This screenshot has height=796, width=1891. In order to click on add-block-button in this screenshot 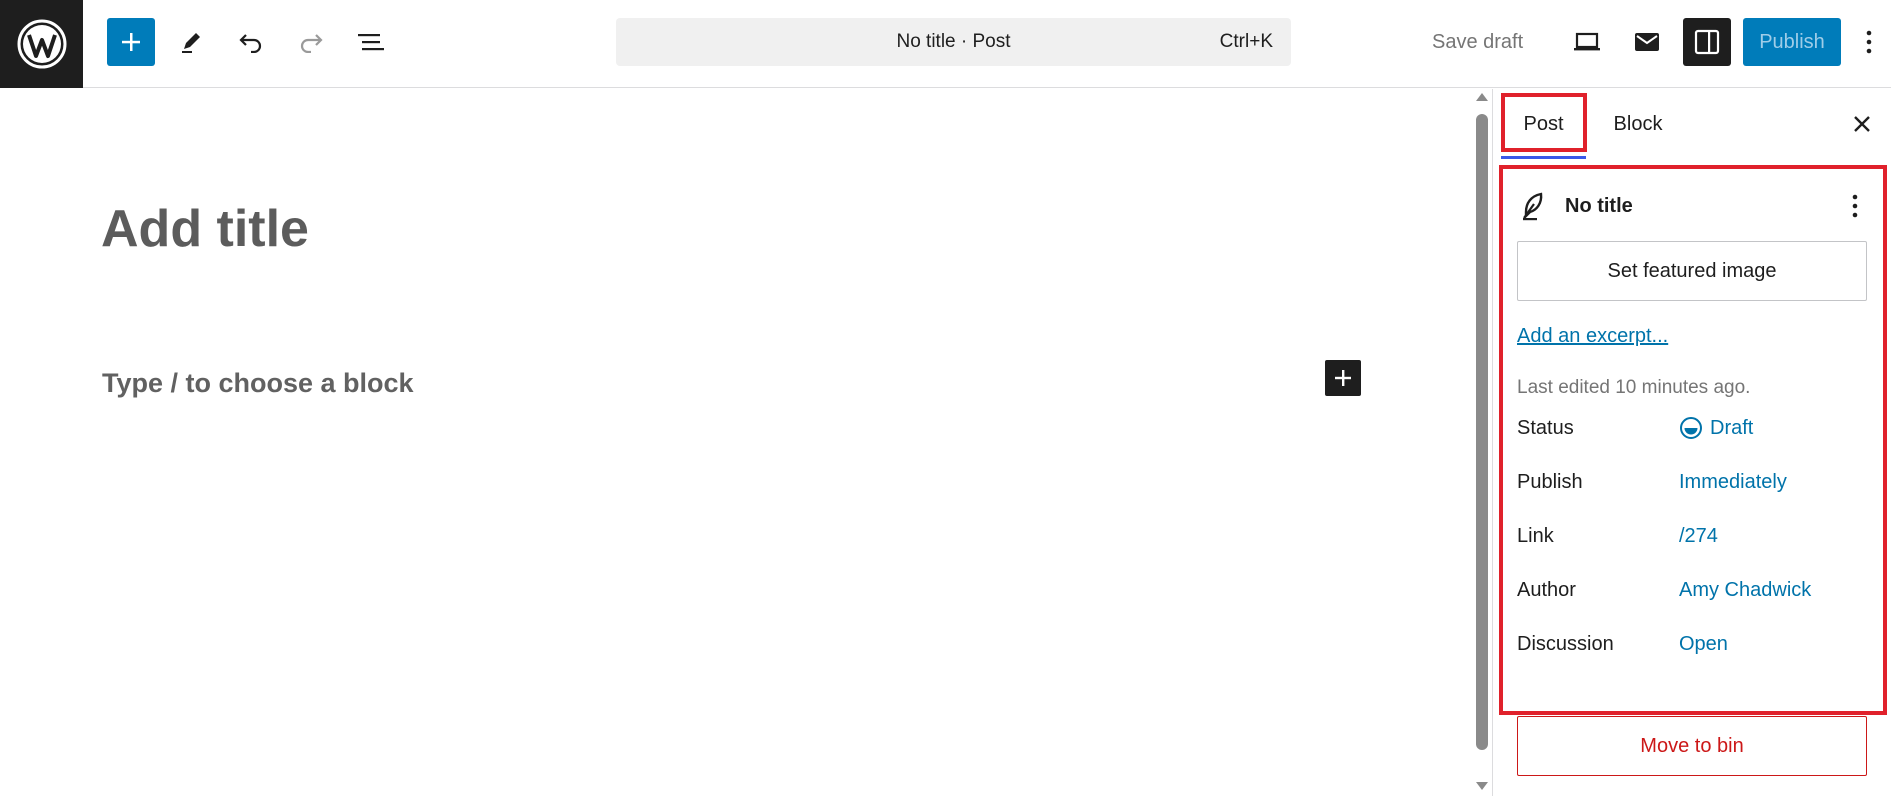, I will do `click(131, 42)`.